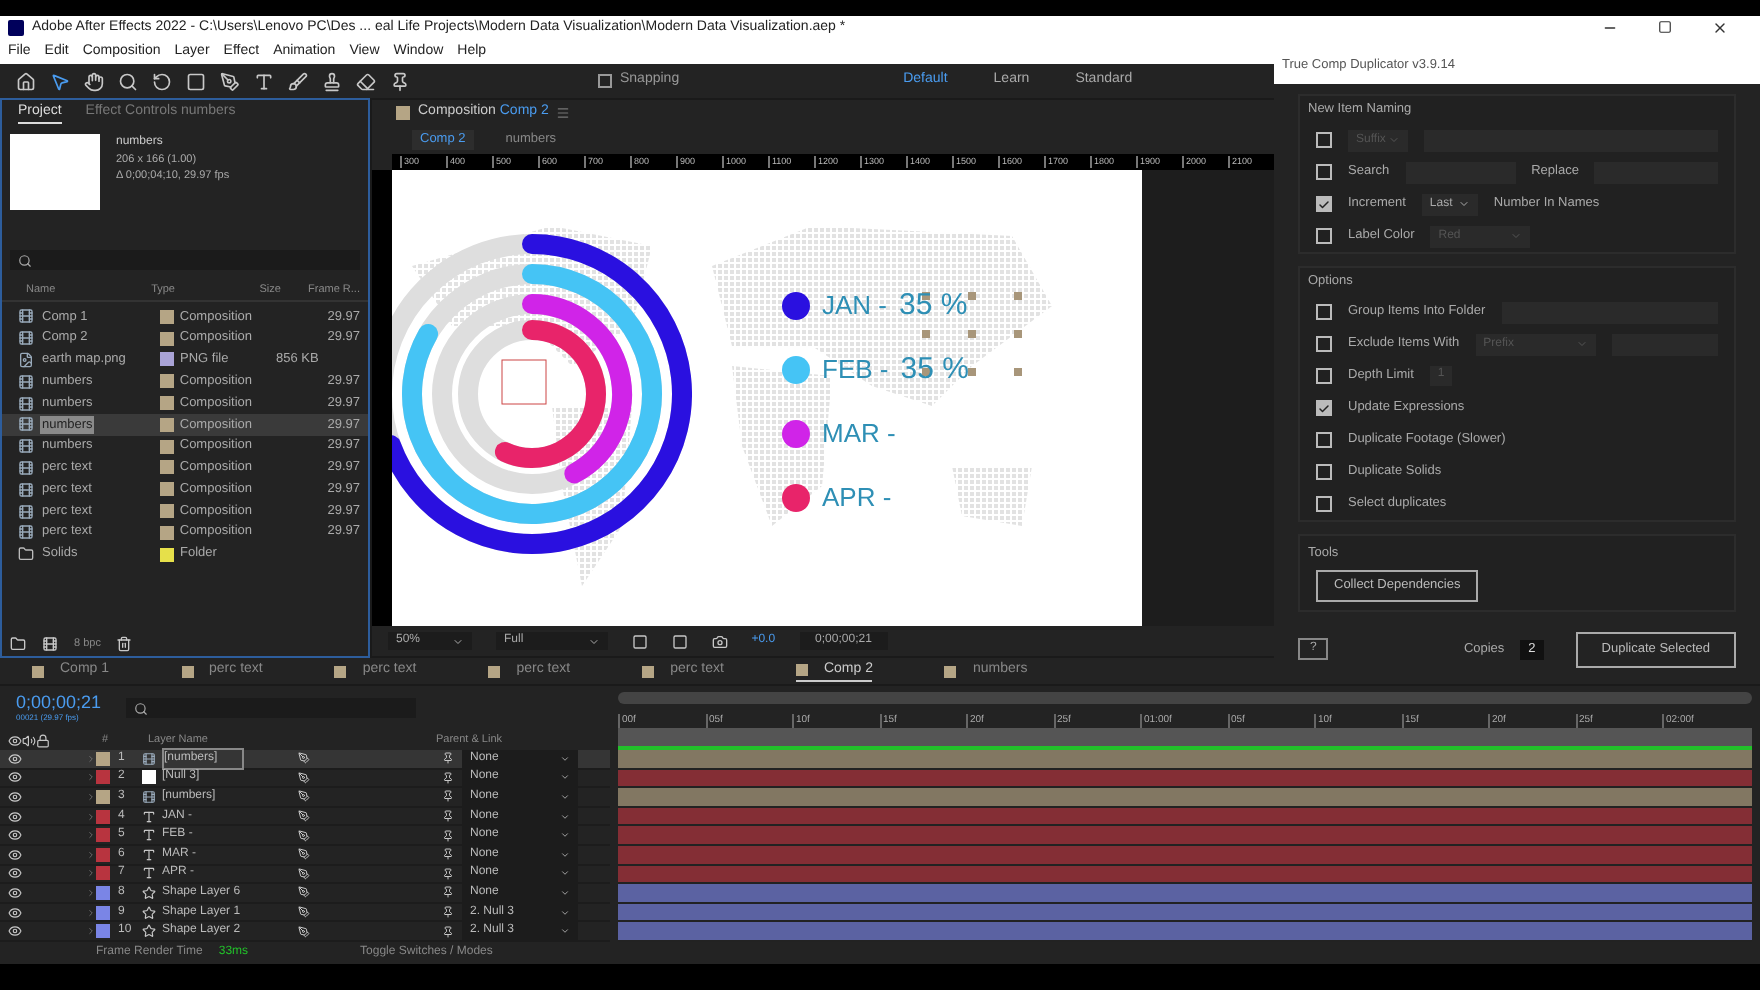 This screenshot has width=1760, height=990. I want to click on brush-icon, so click(298, 81).